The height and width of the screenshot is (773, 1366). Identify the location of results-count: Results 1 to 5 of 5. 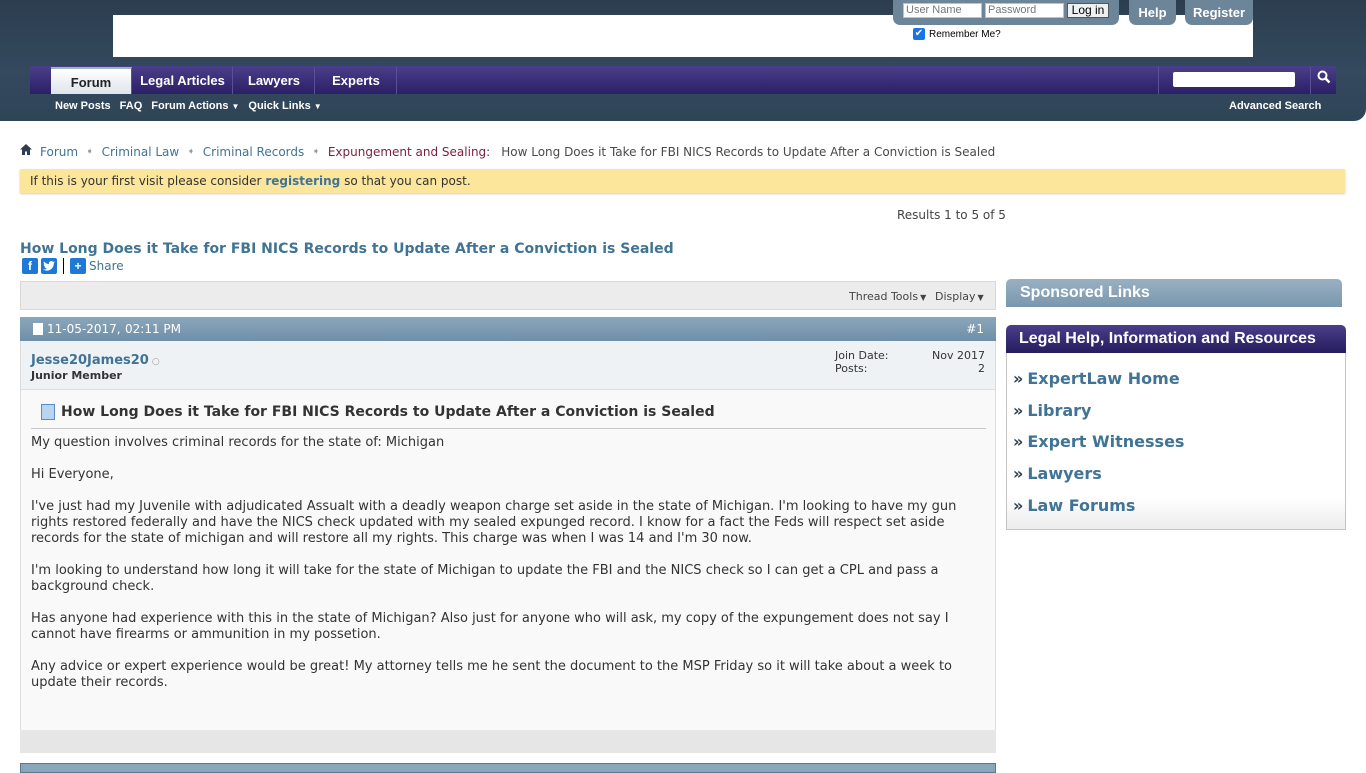
(951, 215).